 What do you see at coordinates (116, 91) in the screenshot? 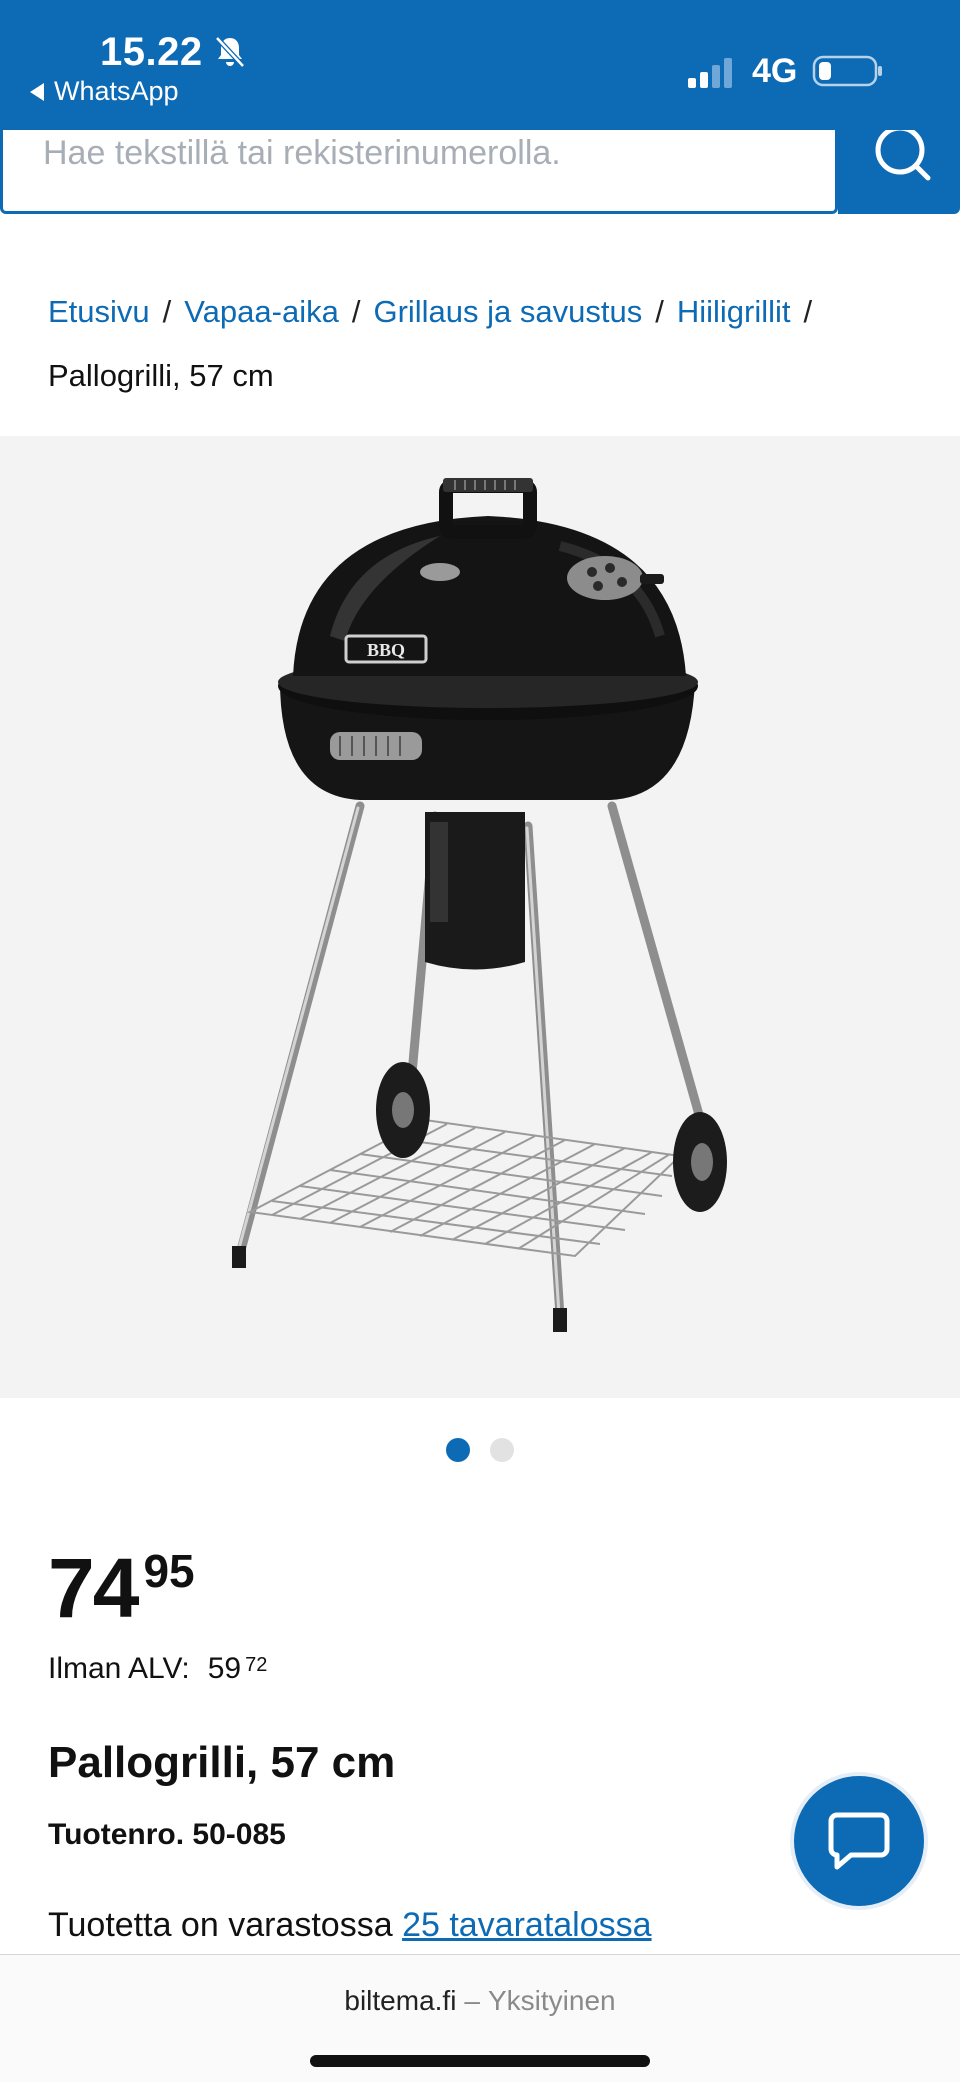
I see `back-app-label: WhatsApp` at bounding box center [116, 91].